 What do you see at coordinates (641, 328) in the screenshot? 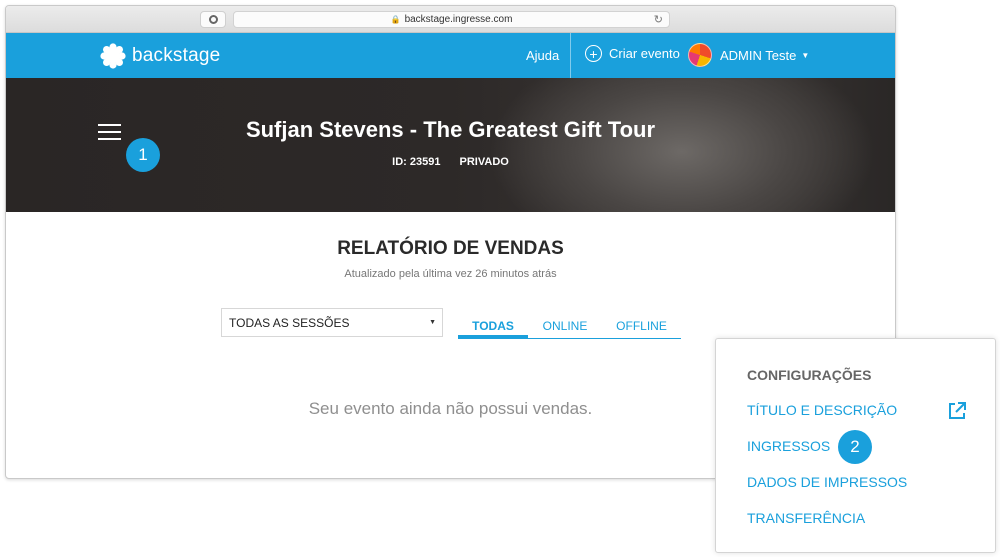
I see `tab-offline: OFFLINE` at bounding box center [641, 328].